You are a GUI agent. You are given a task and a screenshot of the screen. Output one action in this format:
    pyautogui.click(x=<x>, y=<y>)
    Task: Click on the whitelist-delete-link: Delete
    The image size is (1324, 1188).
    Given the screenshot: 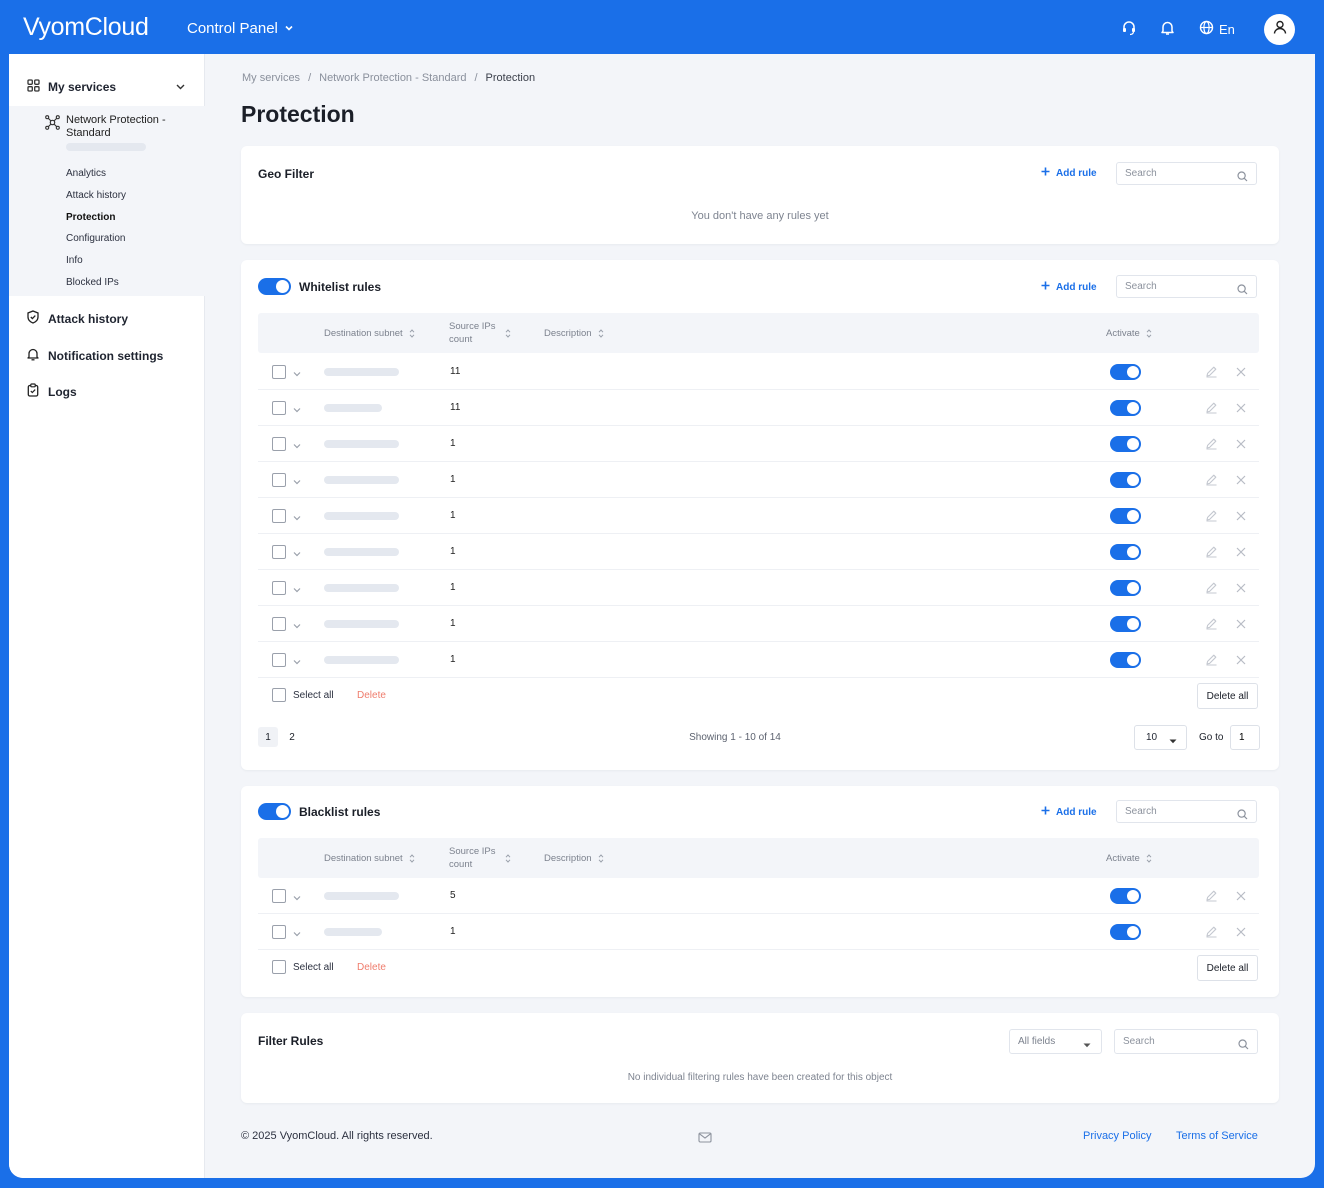 What is the action you would take?
    pyautogui.click(x=371, y=695)
    